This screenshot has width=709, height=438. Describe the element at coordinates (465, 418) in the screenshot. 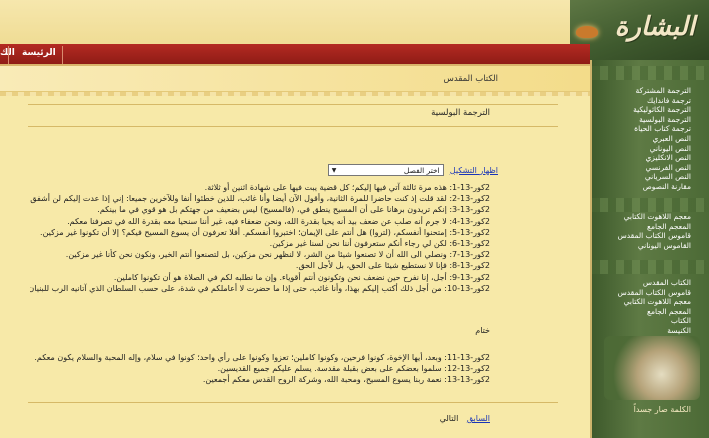

I see `chapter-pagination: السابق التالي` at that location.